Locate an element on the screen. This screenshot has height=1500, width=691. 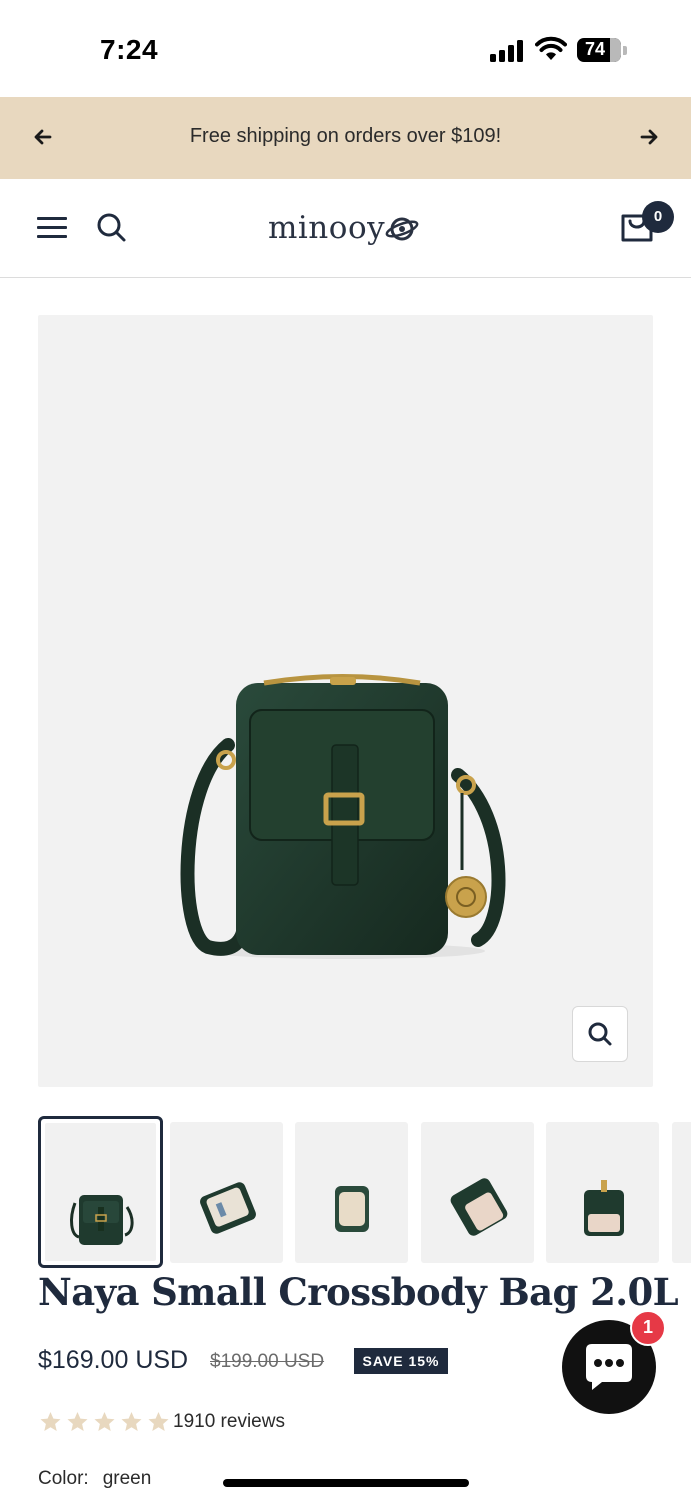
battery-icon: 74 is located at coordinates (602, 50).